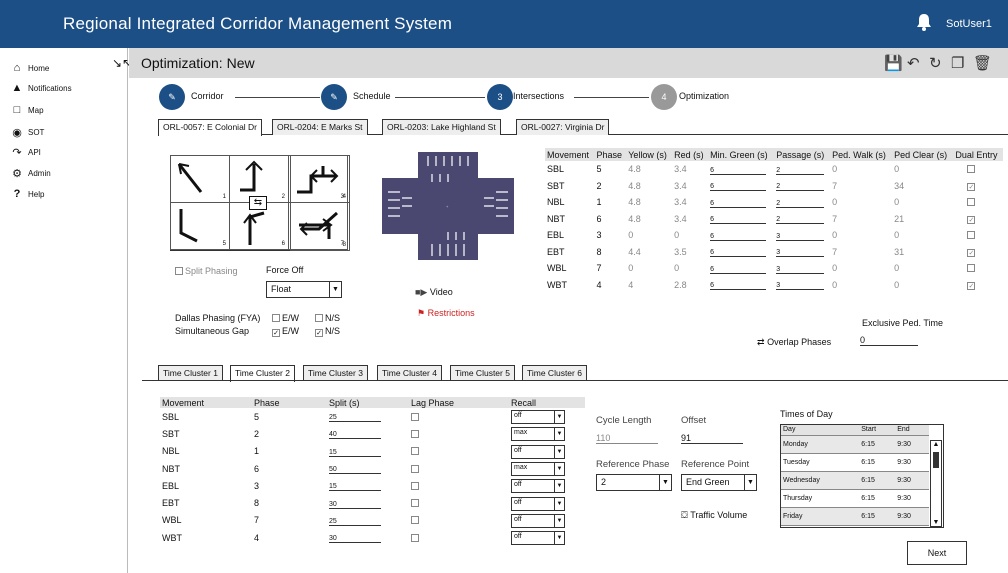 The image size is (1008, 573). I want to click on dallas-ew-checkbox: E/W, so click(285, 318).